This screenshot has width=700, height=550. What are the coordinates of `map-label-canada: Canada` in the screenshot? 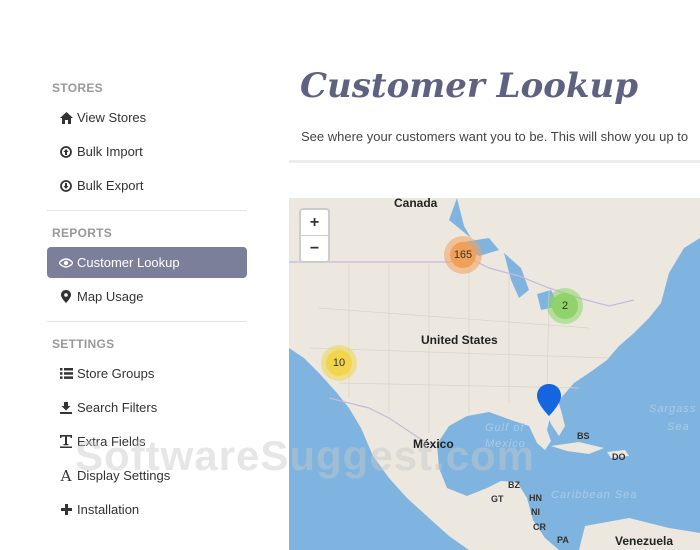 It's located at (416, 204).